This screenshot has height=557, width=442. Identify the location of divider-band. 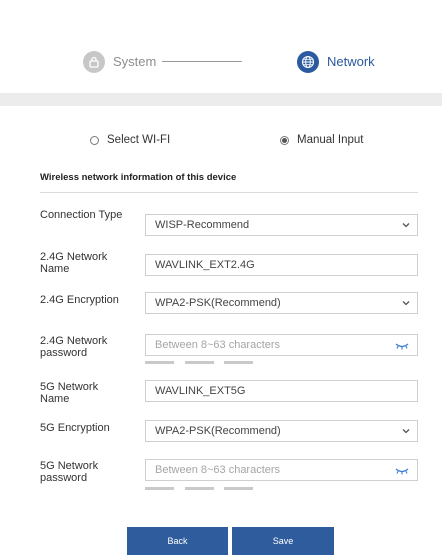
(221, 99).